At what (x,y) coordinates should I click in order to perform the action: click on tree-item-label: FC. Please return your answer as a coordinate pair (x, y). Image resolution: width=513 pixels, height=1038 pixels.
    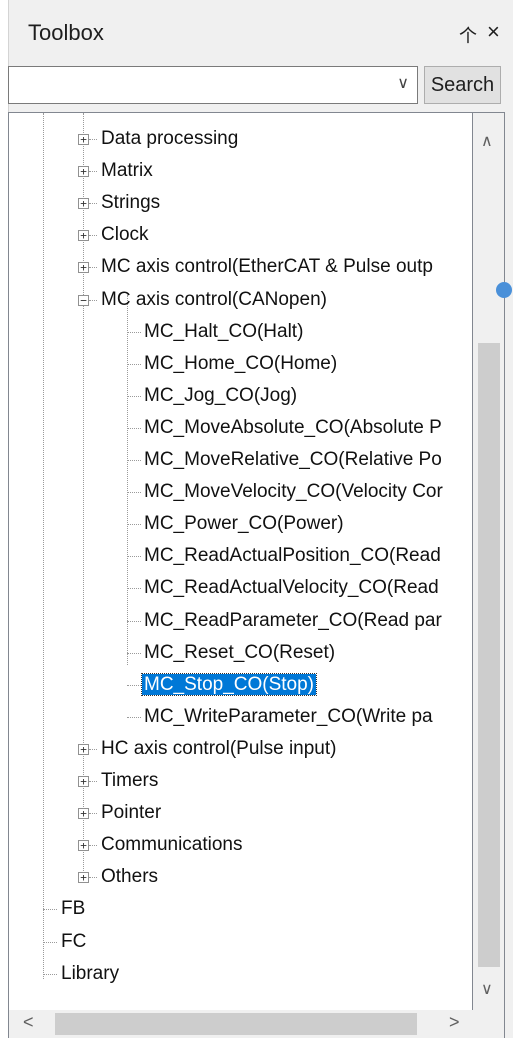
    Looking at the image, I should click on (74, 941).